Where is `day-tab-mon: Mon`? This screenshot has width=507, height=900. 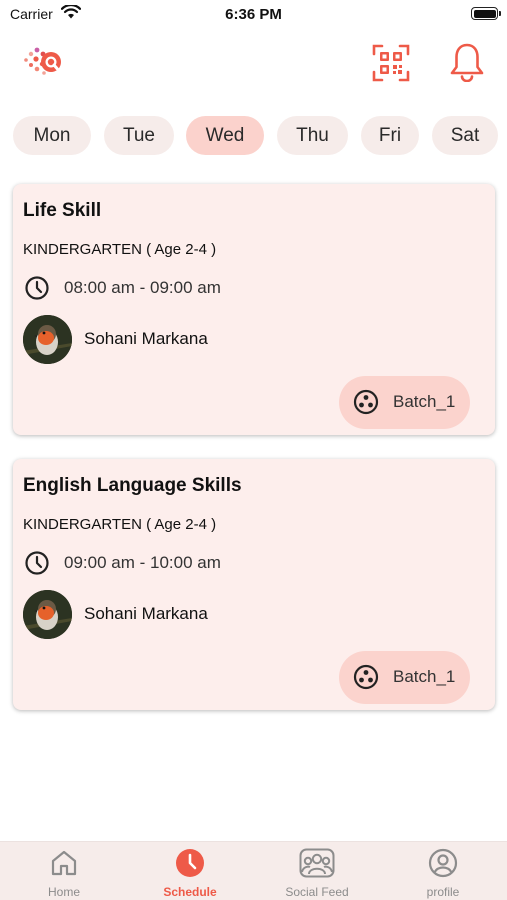 day-tab-mon: Mon is located at coordinates (52, 135).